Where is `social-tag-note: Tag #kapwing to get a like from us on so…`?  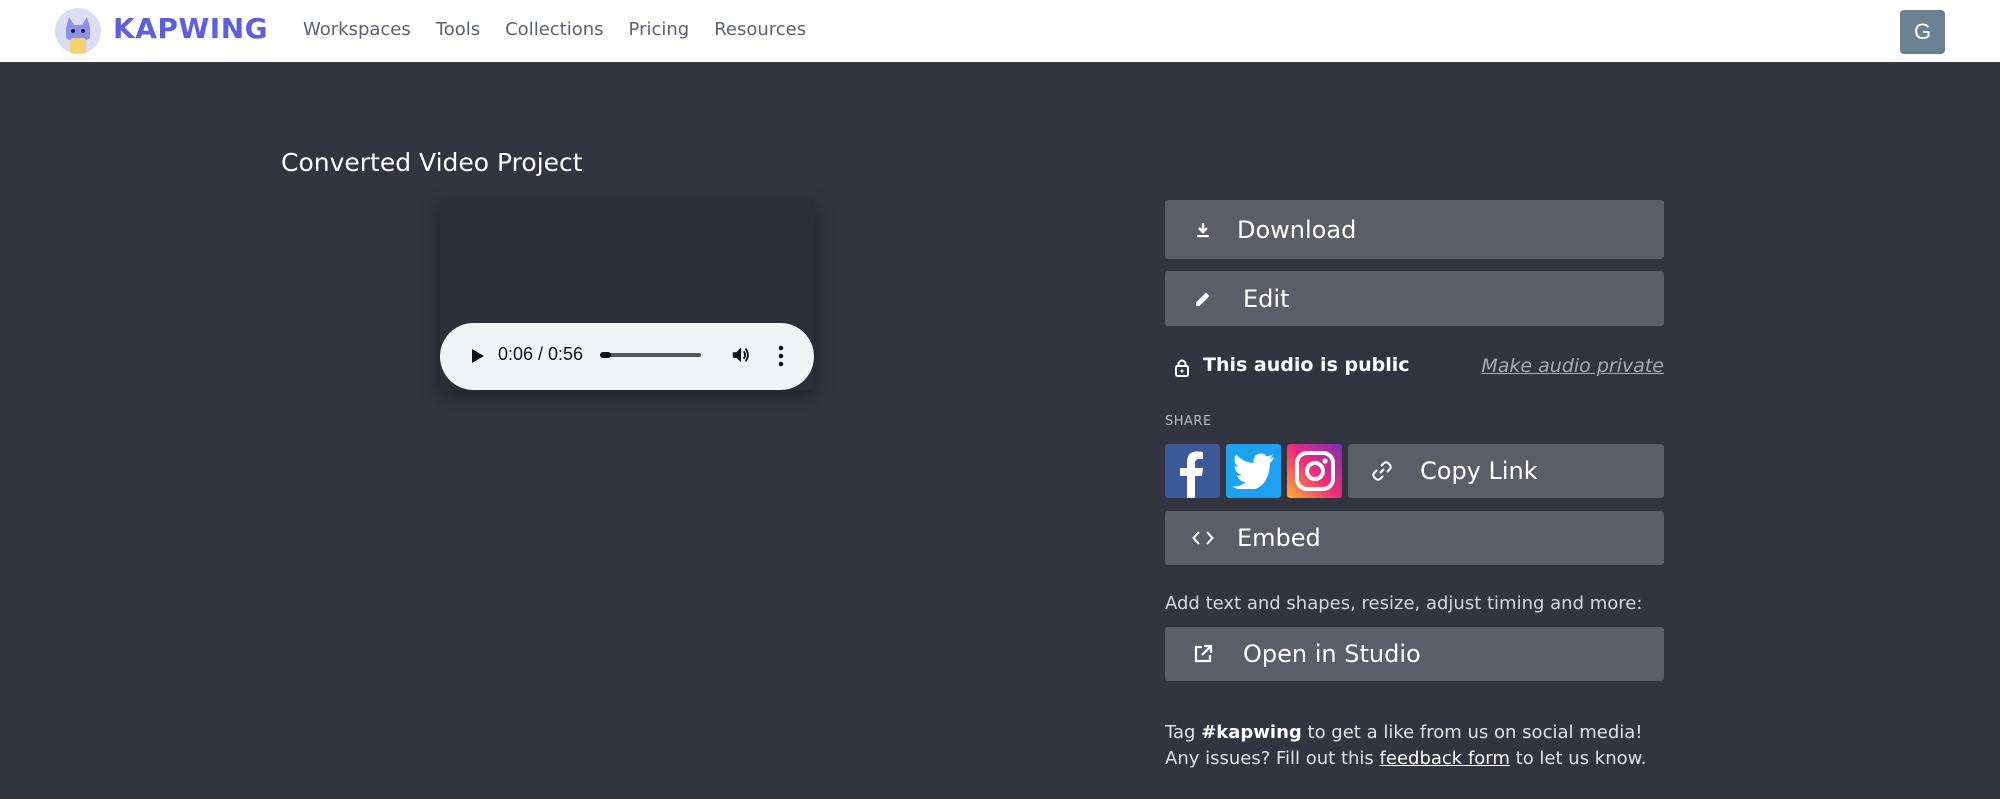 social-tag-note: Tag #kapwing to get a like from us on so… is located at coordinates (1415, 746).